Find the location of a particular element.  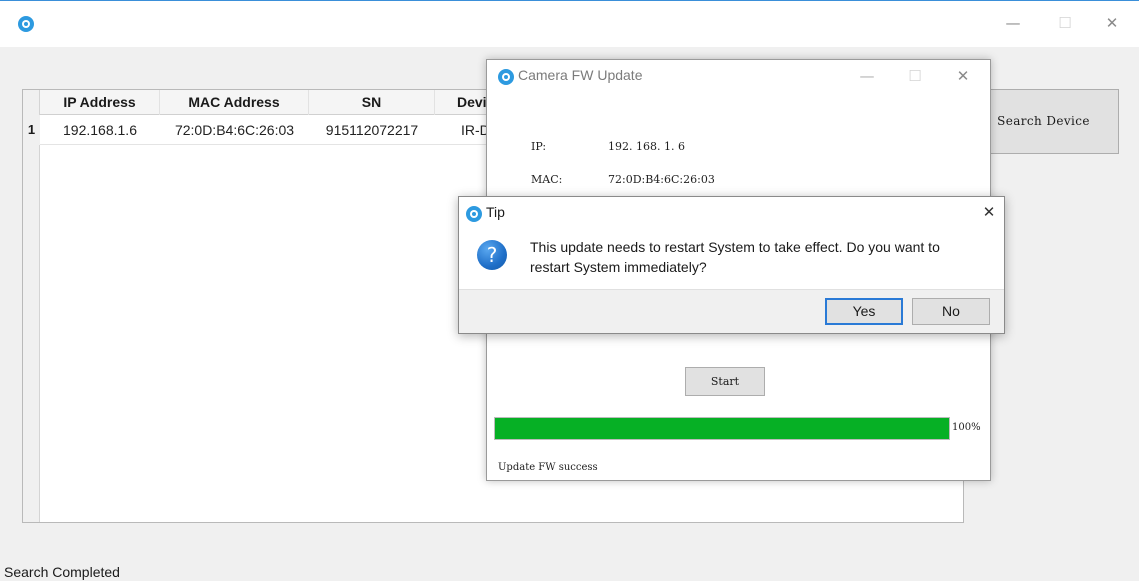

ip-value: 192. 168. 1. 6 is located at coordinates (646, 146).